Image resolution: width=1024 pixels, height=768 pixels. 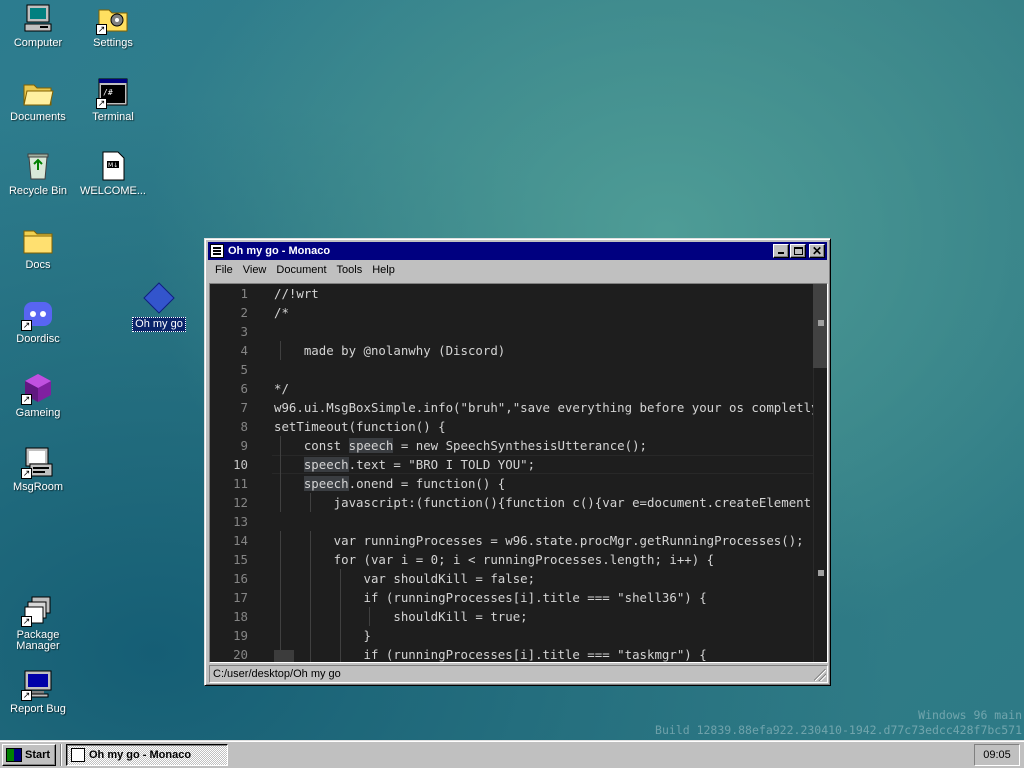 What do you see at coordinates (350, 270) in the screenshot?
I see `menu-tools: Tools` at bounding box center [350, 270].